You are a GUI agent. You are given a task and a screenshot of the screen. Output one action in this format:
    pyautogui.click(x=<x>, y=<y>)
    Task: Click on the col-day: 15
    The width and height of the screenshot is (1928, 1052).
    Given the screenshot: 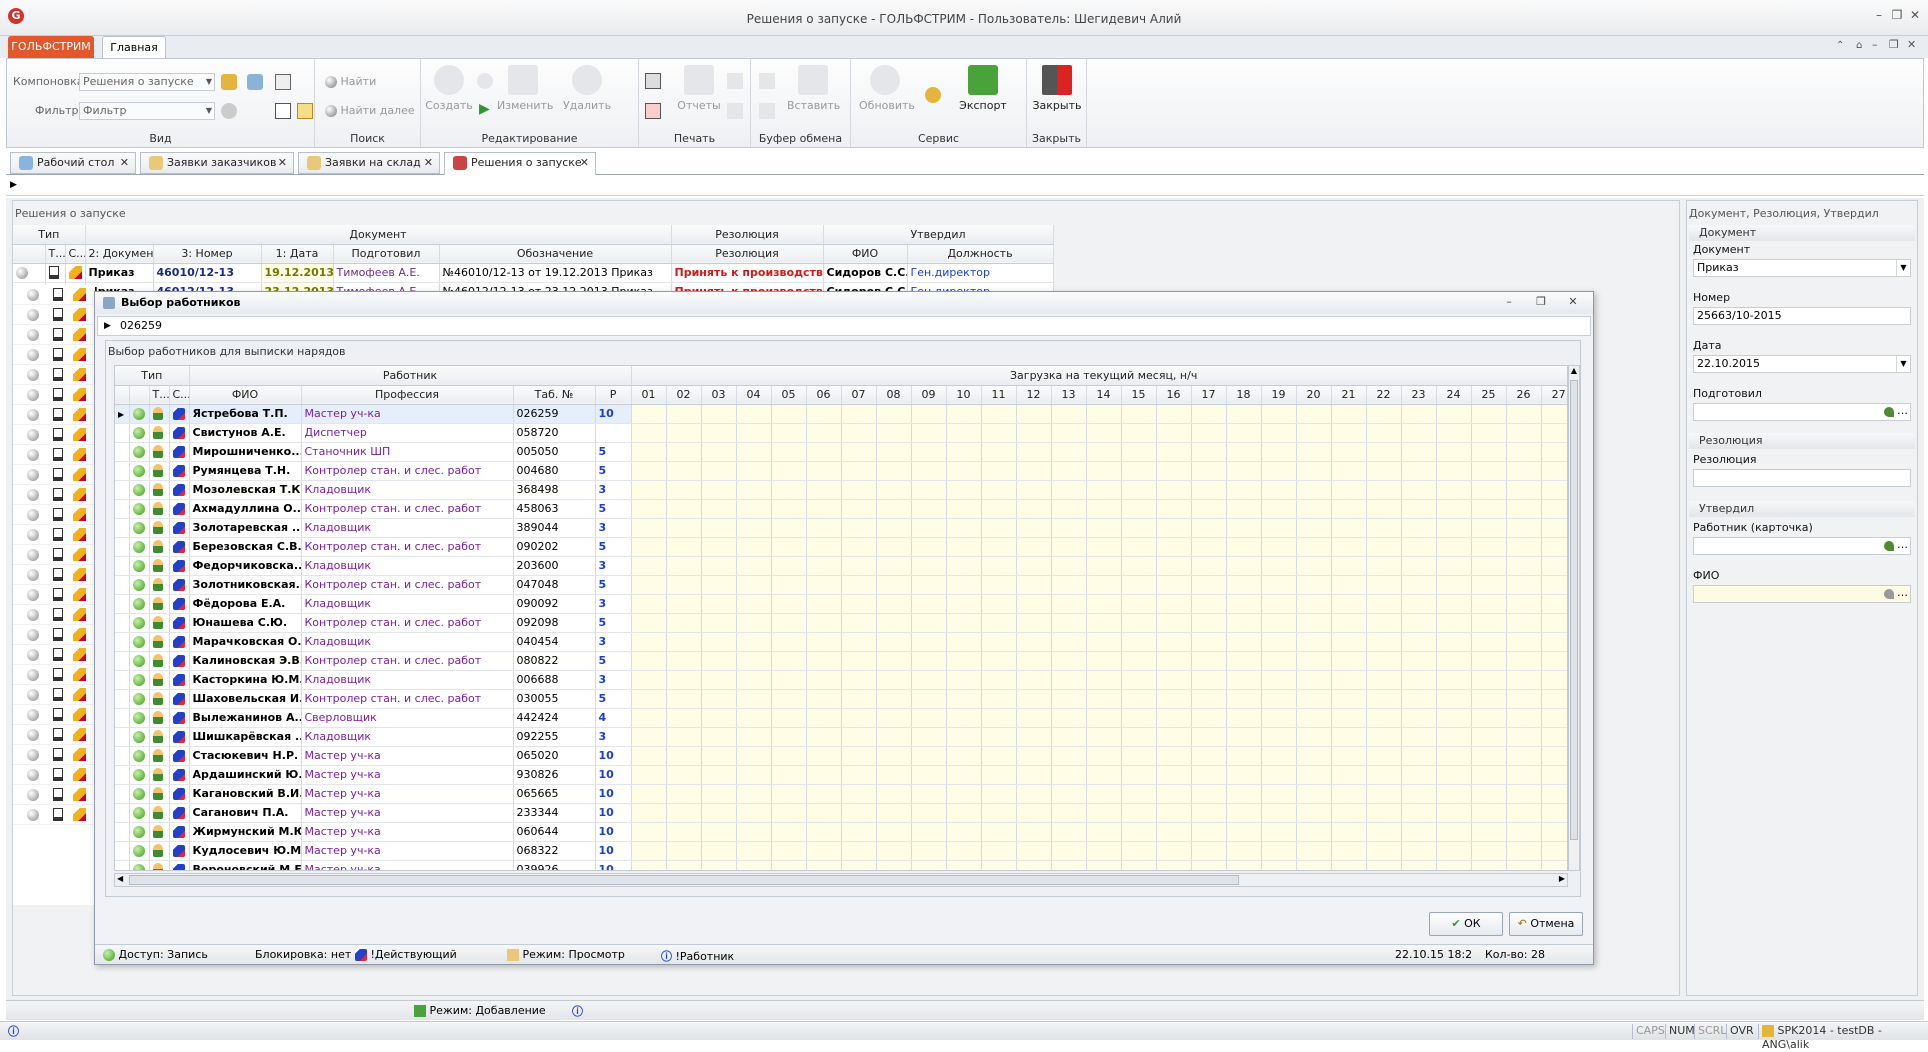 What is the action you would take?
    pyautogui.click(x=1139, y=395)
    